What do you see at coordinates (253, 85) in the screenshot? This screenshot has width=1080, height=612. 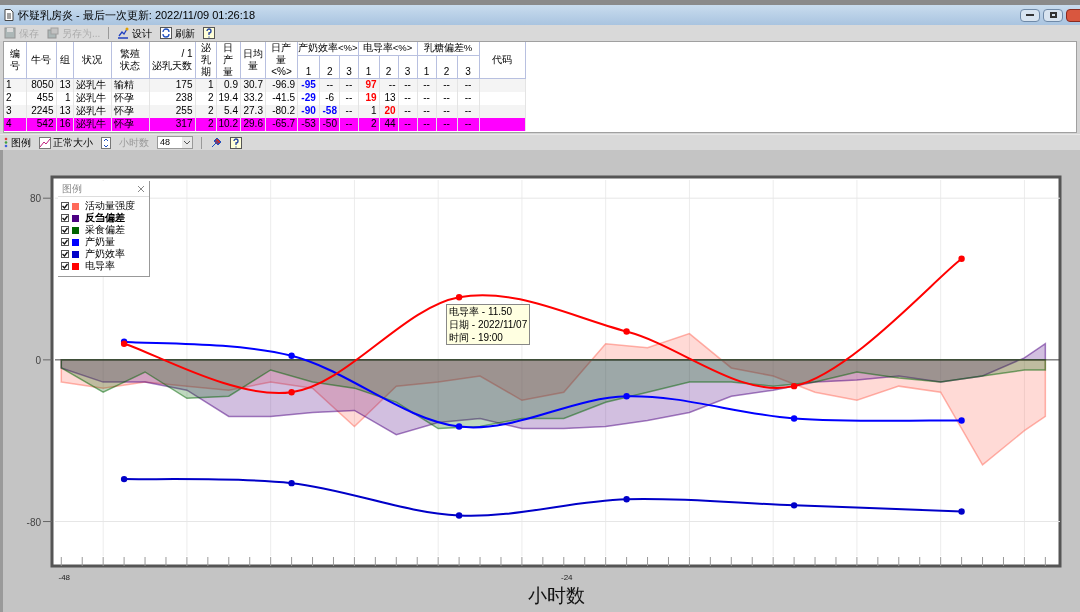 I see `table-cell: 30.7` at bounding box center [253, 85].